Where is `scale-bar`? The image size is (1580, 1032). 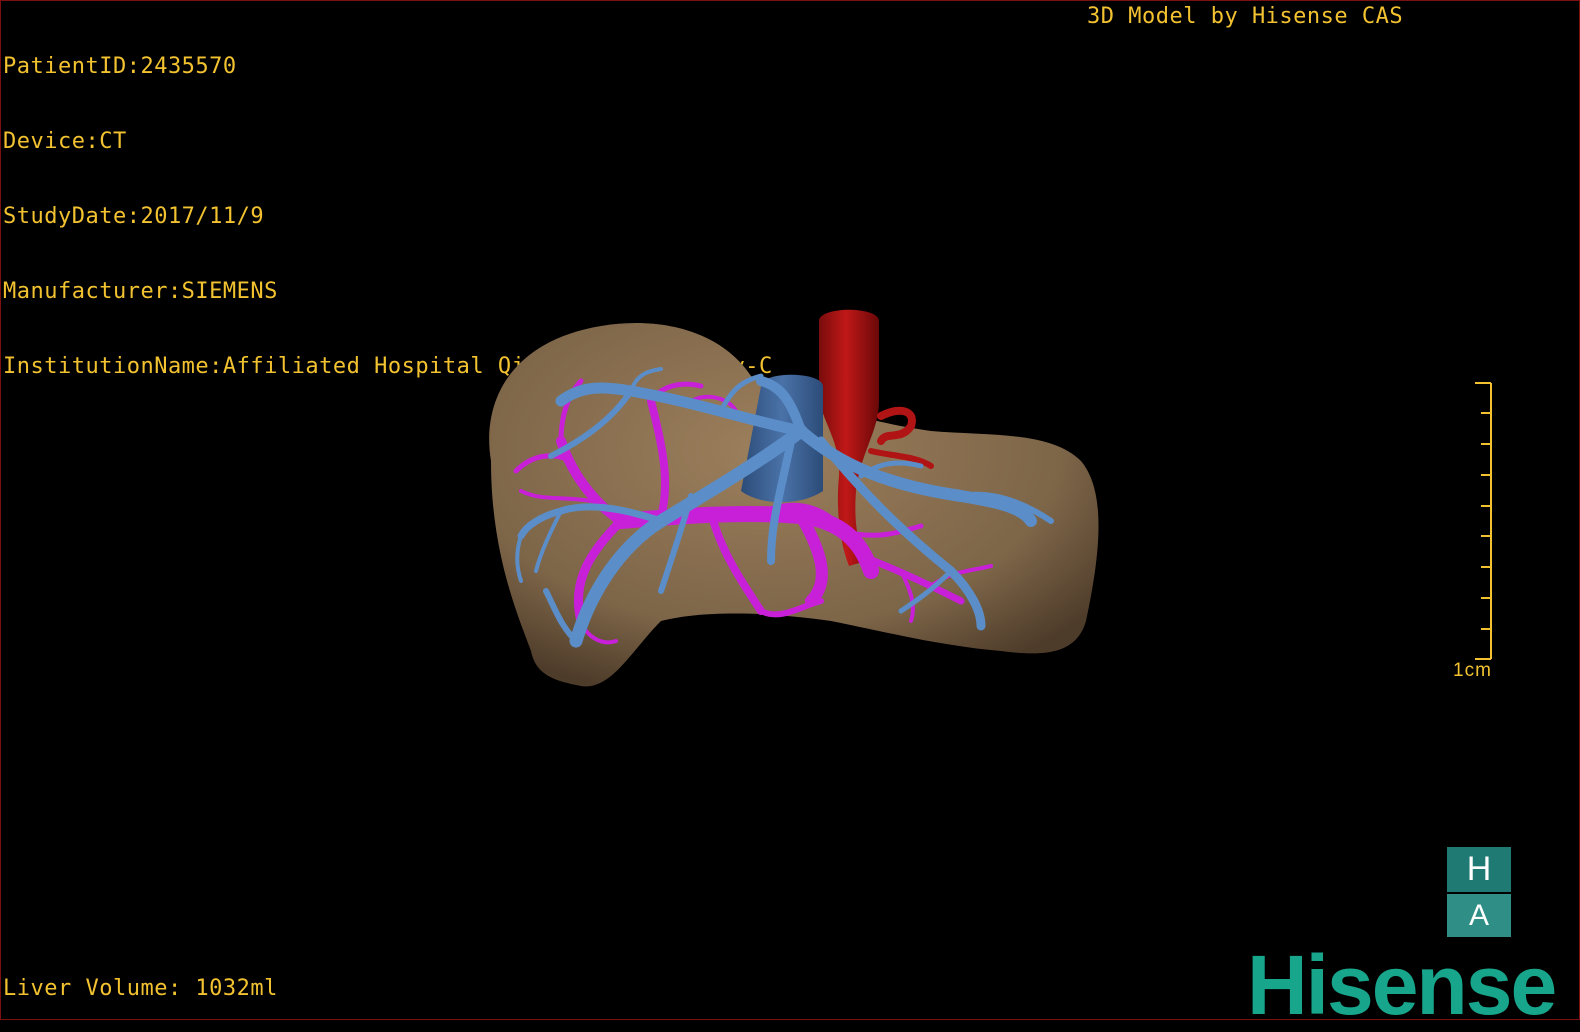
scale-bar is located at coordinates (1483, 521).